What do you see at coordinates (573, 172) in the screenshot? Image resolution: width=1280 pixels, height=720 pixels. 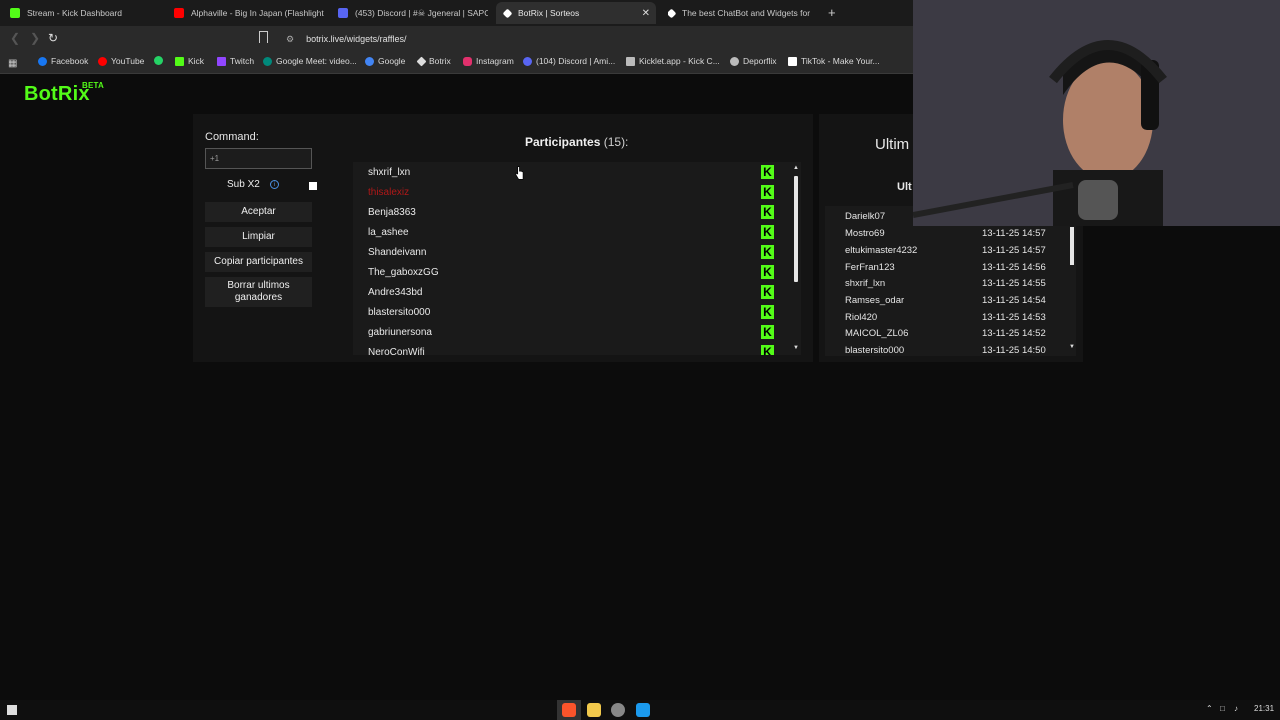 I see `participant-row: shxrif_lxn K` at bounding box center [573, 172].